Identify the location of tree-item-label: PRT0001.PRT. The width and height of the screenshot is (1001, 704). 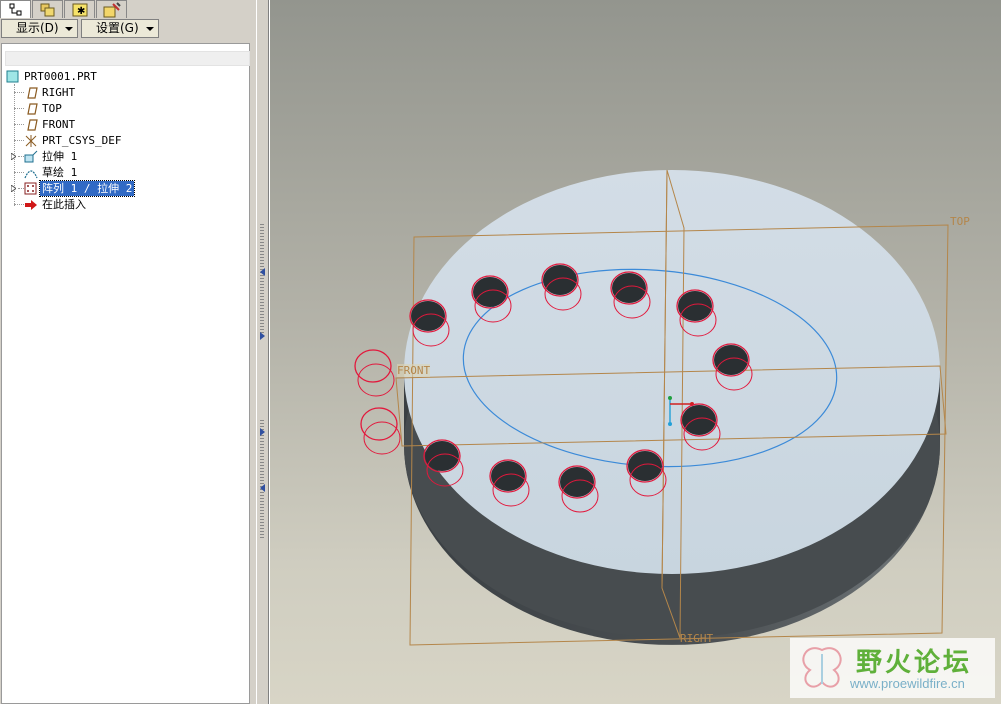
(60, 76).